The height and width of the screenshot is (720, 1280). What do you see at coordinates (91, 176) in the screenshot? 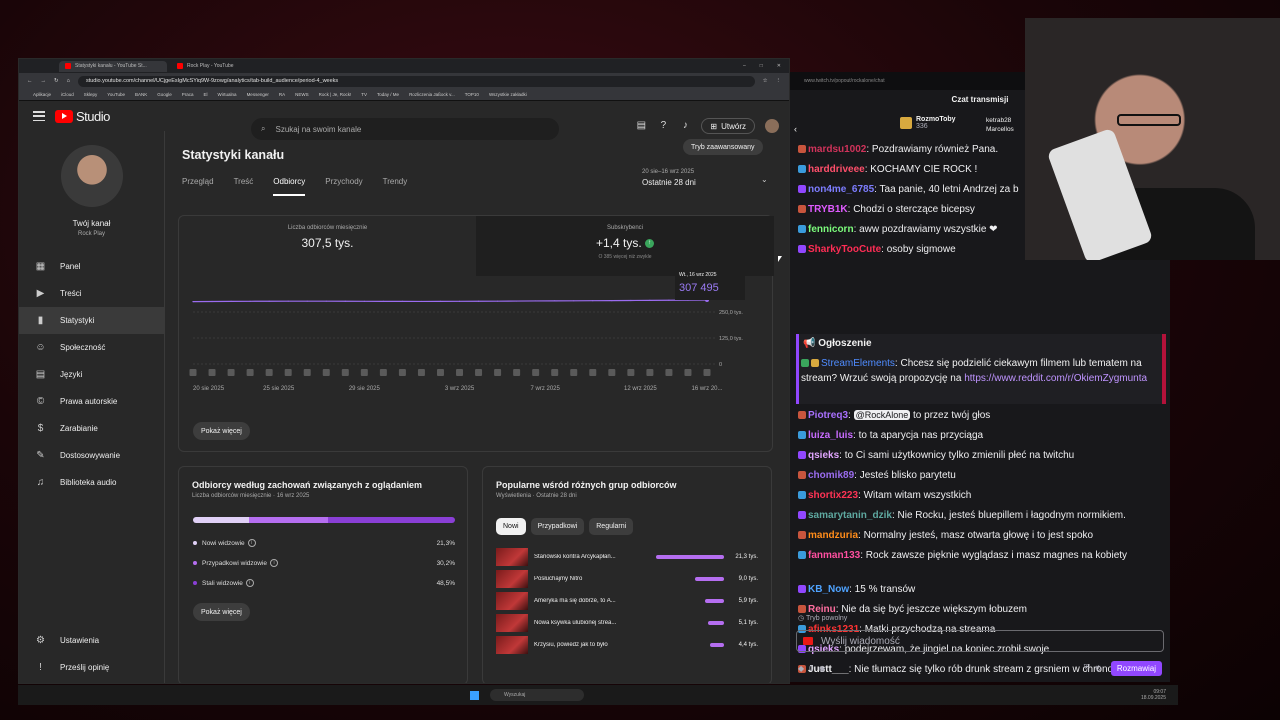
I see `channel-avatar` at bounding box center [91, 176].